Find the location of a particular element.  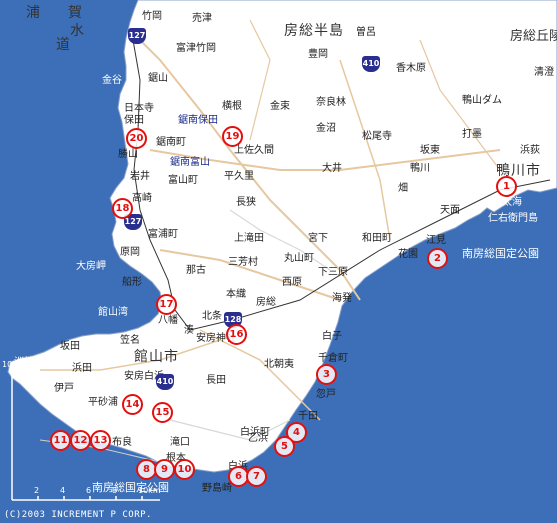

marker-12: 12 is located at coordinates (80, 440).